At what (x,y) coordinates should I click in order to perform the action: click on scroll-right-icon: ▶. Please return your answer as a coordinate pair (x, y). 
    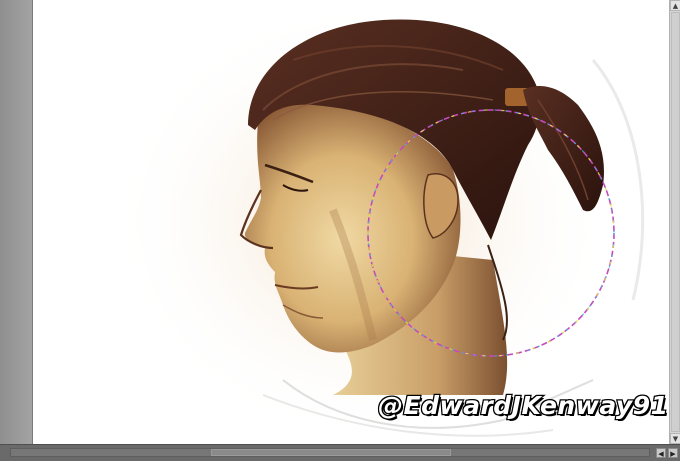
    Looking at the image, I should click on (673, 453).